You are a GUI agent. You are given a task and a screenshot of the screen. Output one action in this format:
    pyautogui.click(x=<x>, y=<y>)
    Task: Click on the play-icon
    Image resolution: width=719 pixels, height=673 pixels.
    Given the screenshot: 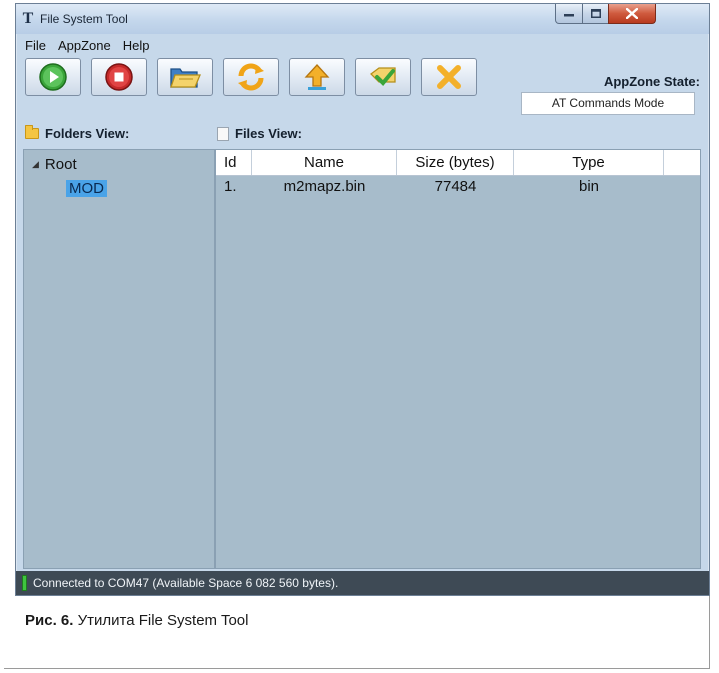 What is the action you would take?
    pyautogui.click(x=53, y=77)
    